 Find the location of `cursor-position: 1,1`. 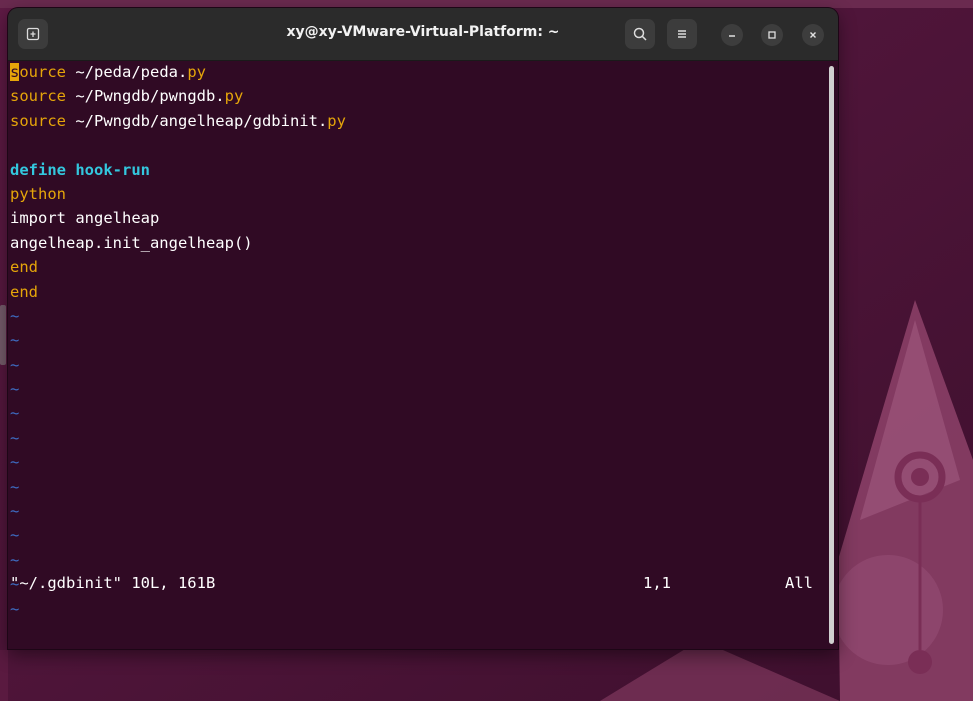

cursor-position: 1,1 is located at coordinates (657, 583).